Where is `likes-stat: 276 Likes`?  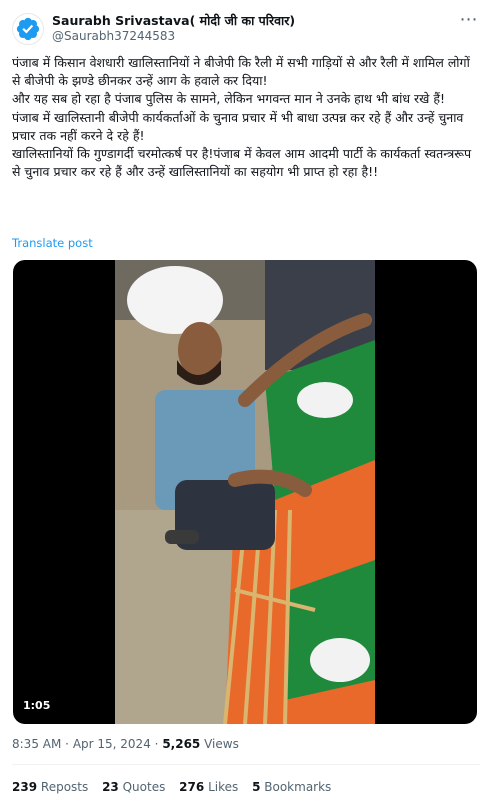 likes-stat: 276 Likes is located at coordinates (208, 787).